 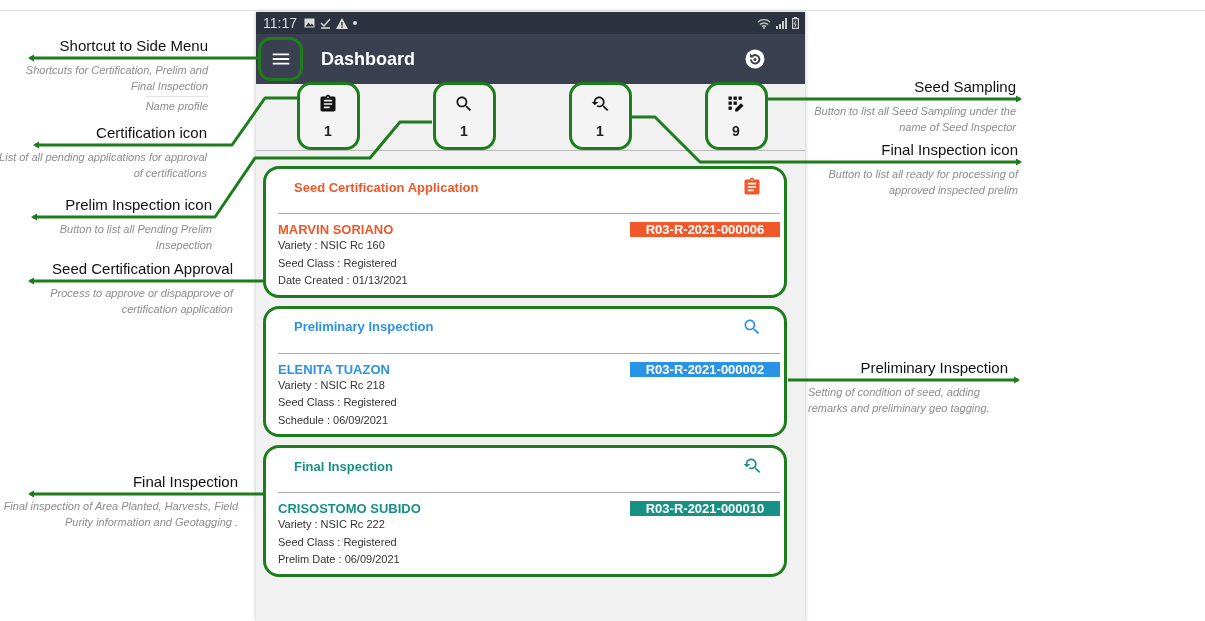 I want to click on card-title: Final Inspection, so click(x=343, y=466).